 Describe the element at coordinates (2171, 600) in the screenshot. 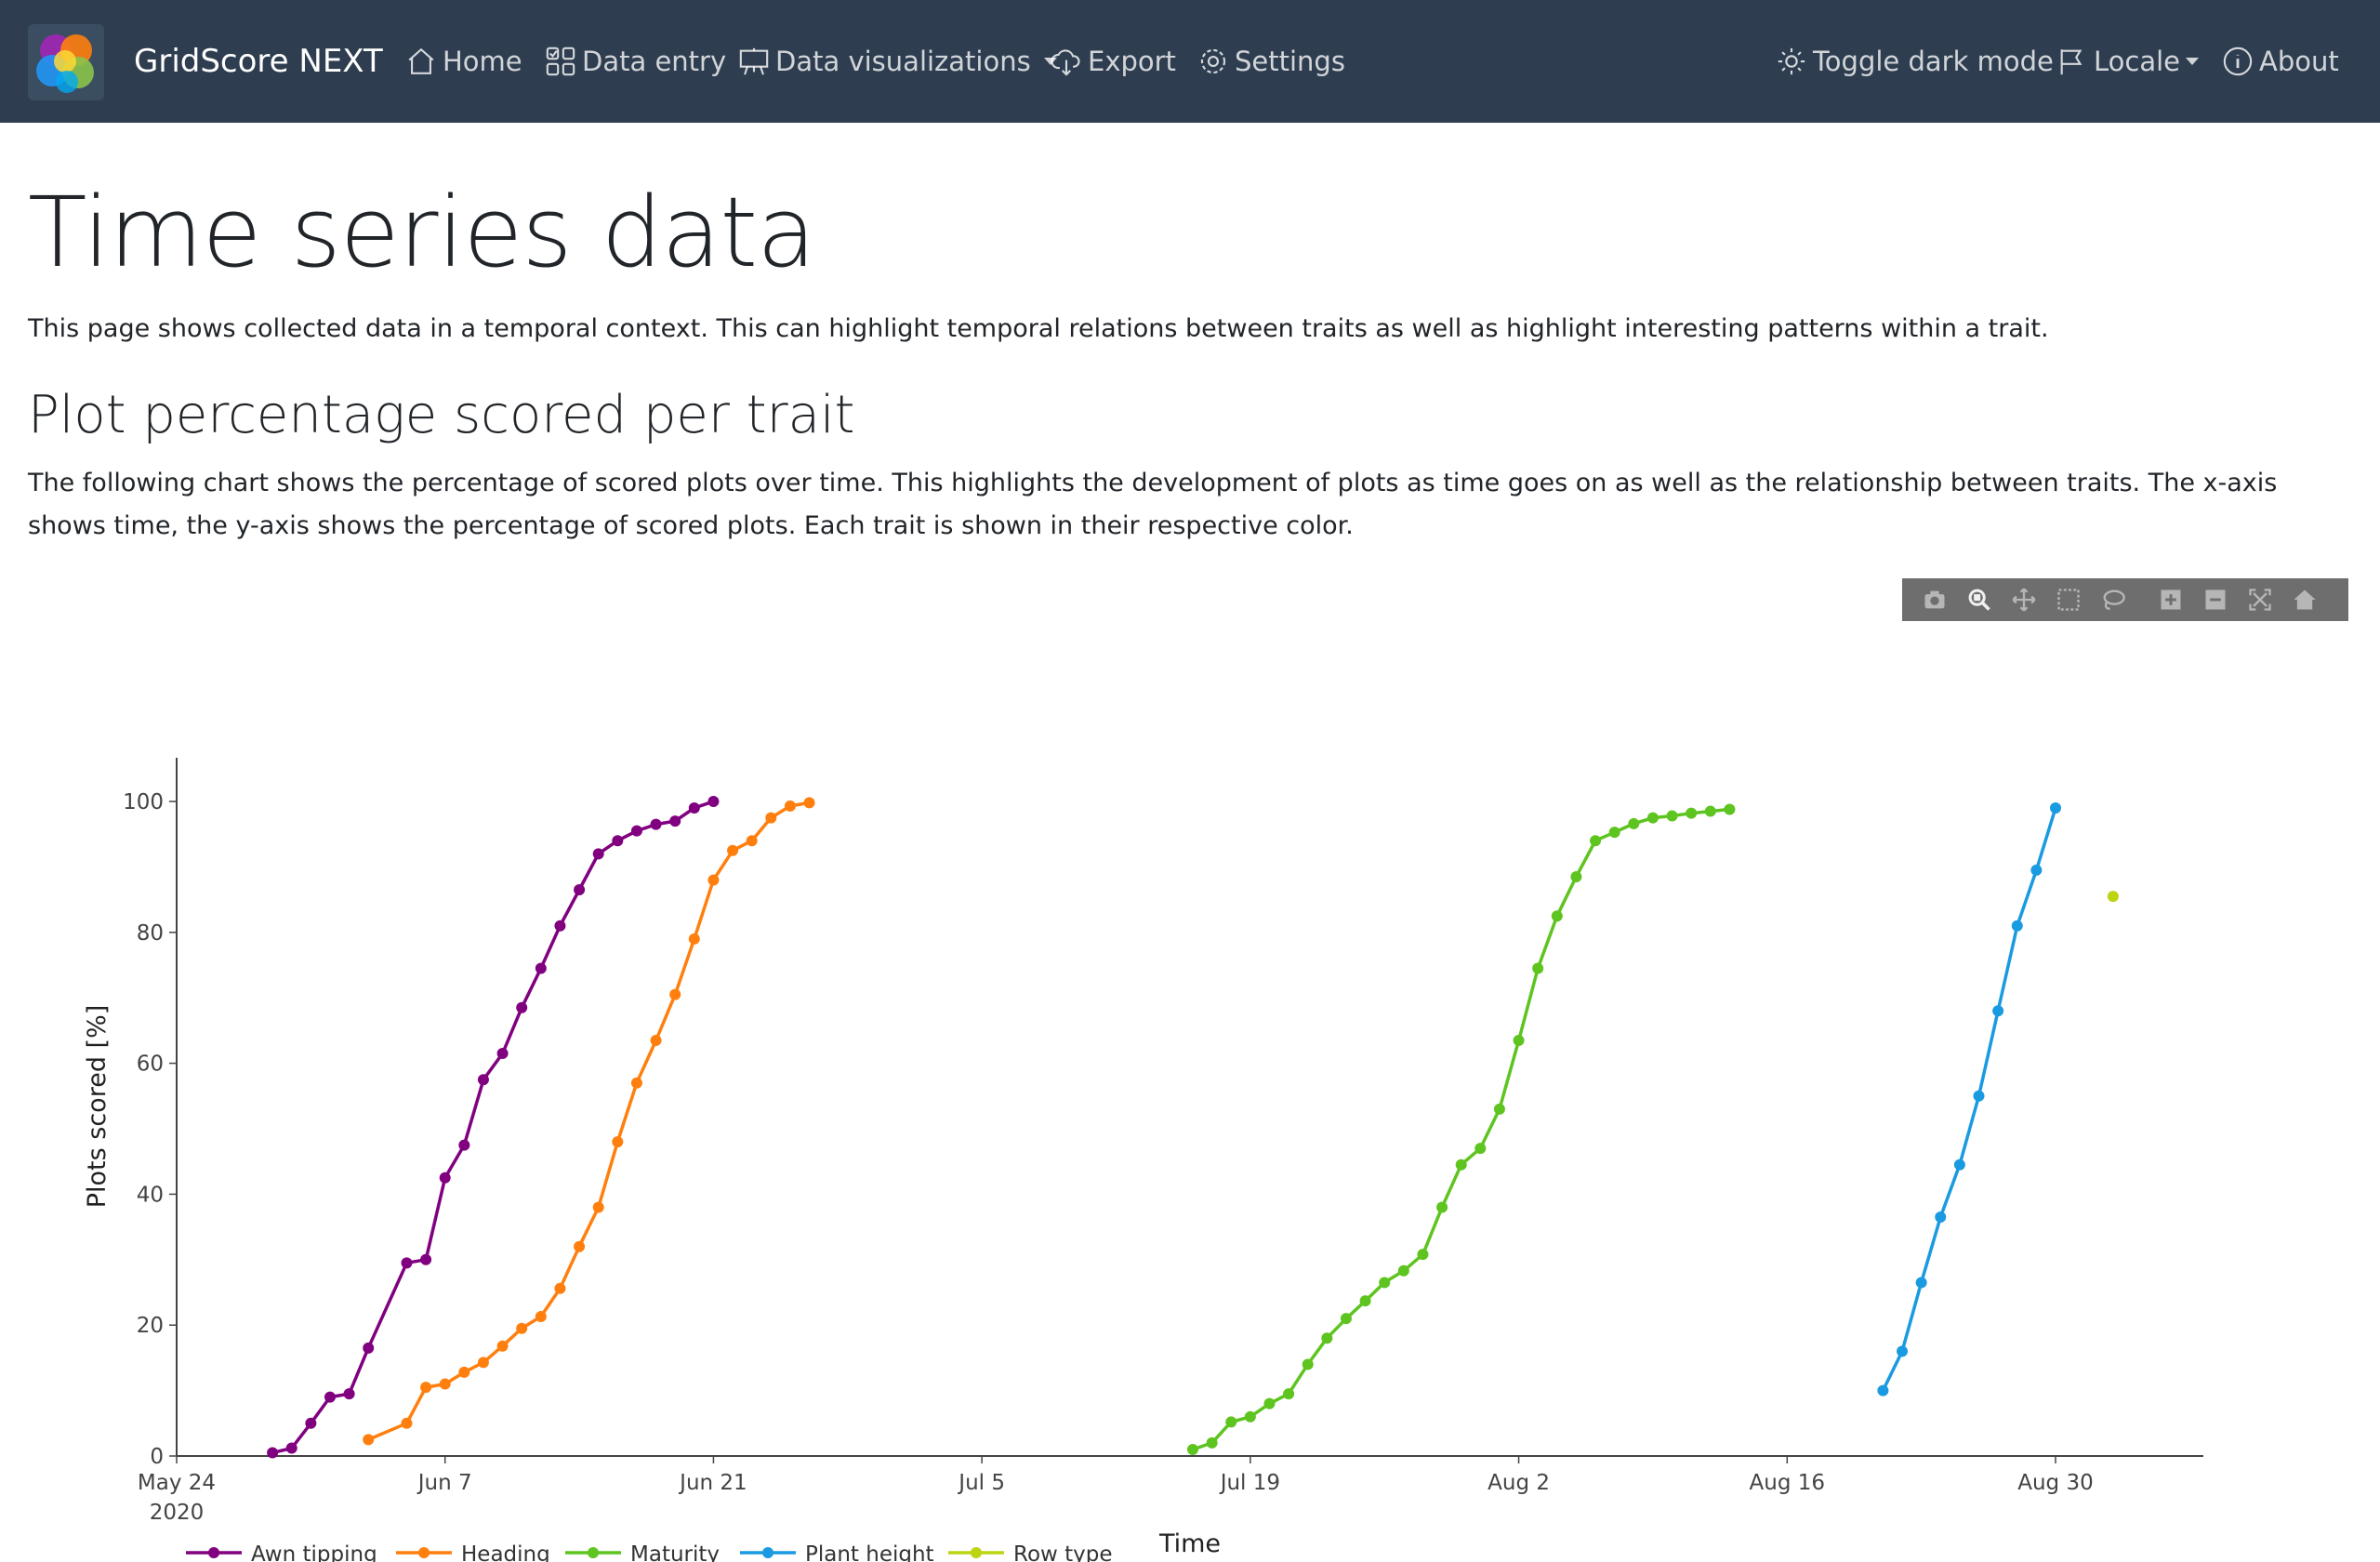

I see `zoom-in-icon` at that location.